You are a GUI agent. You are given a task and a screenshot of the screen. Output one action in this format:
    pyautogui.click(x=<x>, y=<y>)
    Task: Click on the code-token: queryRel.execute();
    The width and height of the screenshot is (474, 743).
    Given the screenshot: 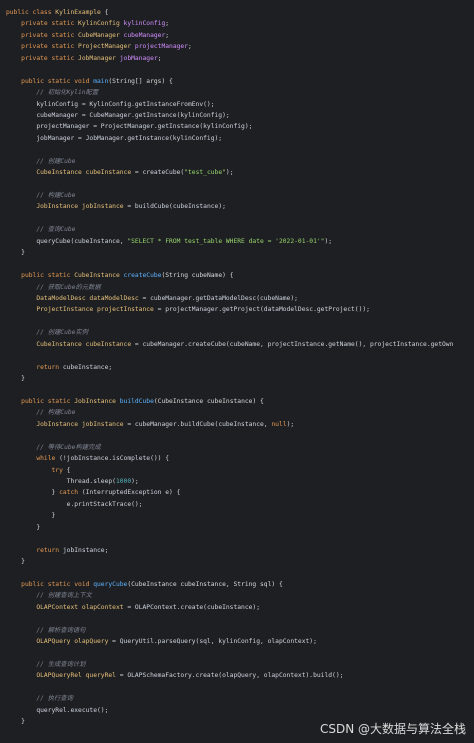 What is the action you would take?
    pyautogui.click(x=57, y=710)
    